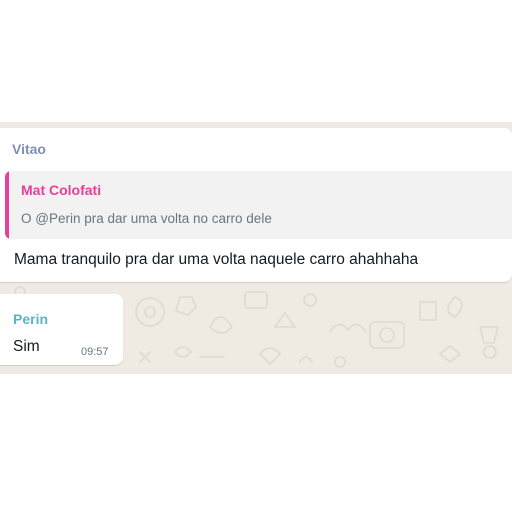  Describe the element at coordinates (29, 149) in the screenshot. I see `sender-name: Vitao` at that location.